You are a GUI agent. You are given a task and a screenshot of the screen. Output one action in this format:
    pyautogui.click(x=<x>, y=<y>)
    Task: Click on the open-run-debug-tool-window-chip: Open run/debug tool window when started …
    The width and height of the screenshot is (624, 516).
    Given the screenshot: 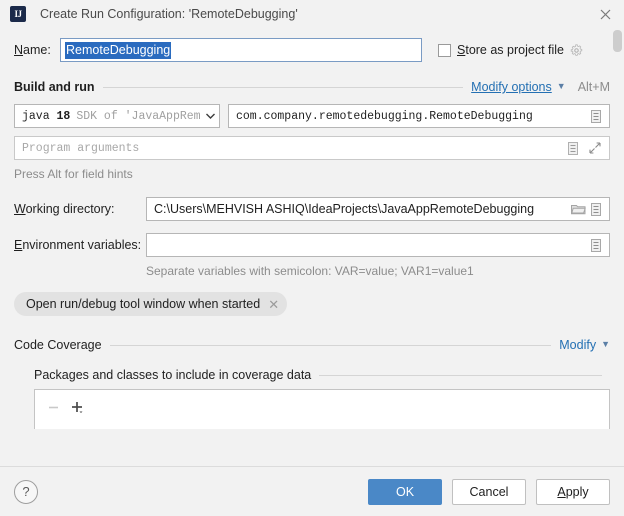 What is the action you would take?
    pyautogui.click(x=151, y=304)
    